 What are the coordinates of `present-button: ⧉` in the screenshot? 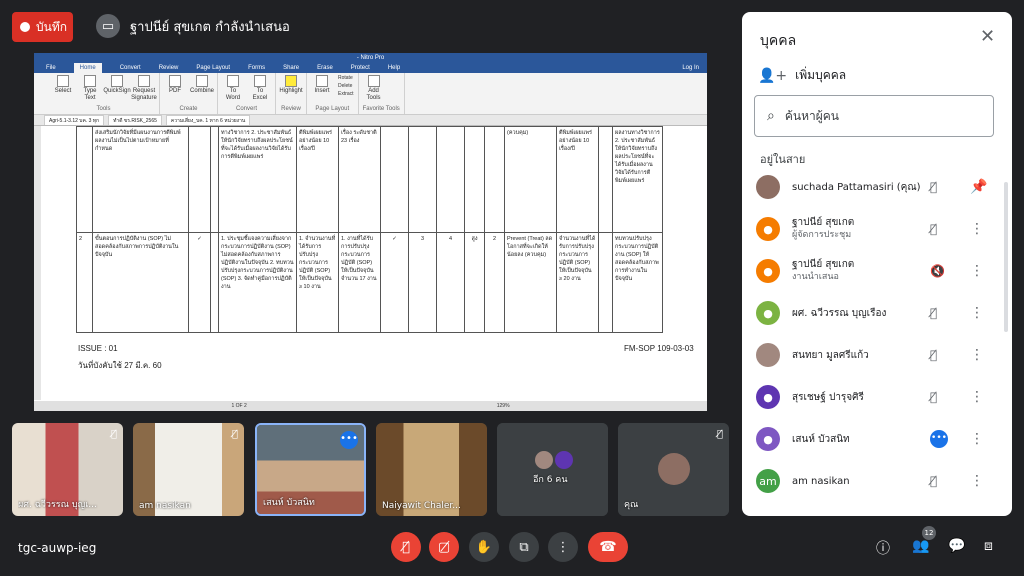 It's located at (524, 547).